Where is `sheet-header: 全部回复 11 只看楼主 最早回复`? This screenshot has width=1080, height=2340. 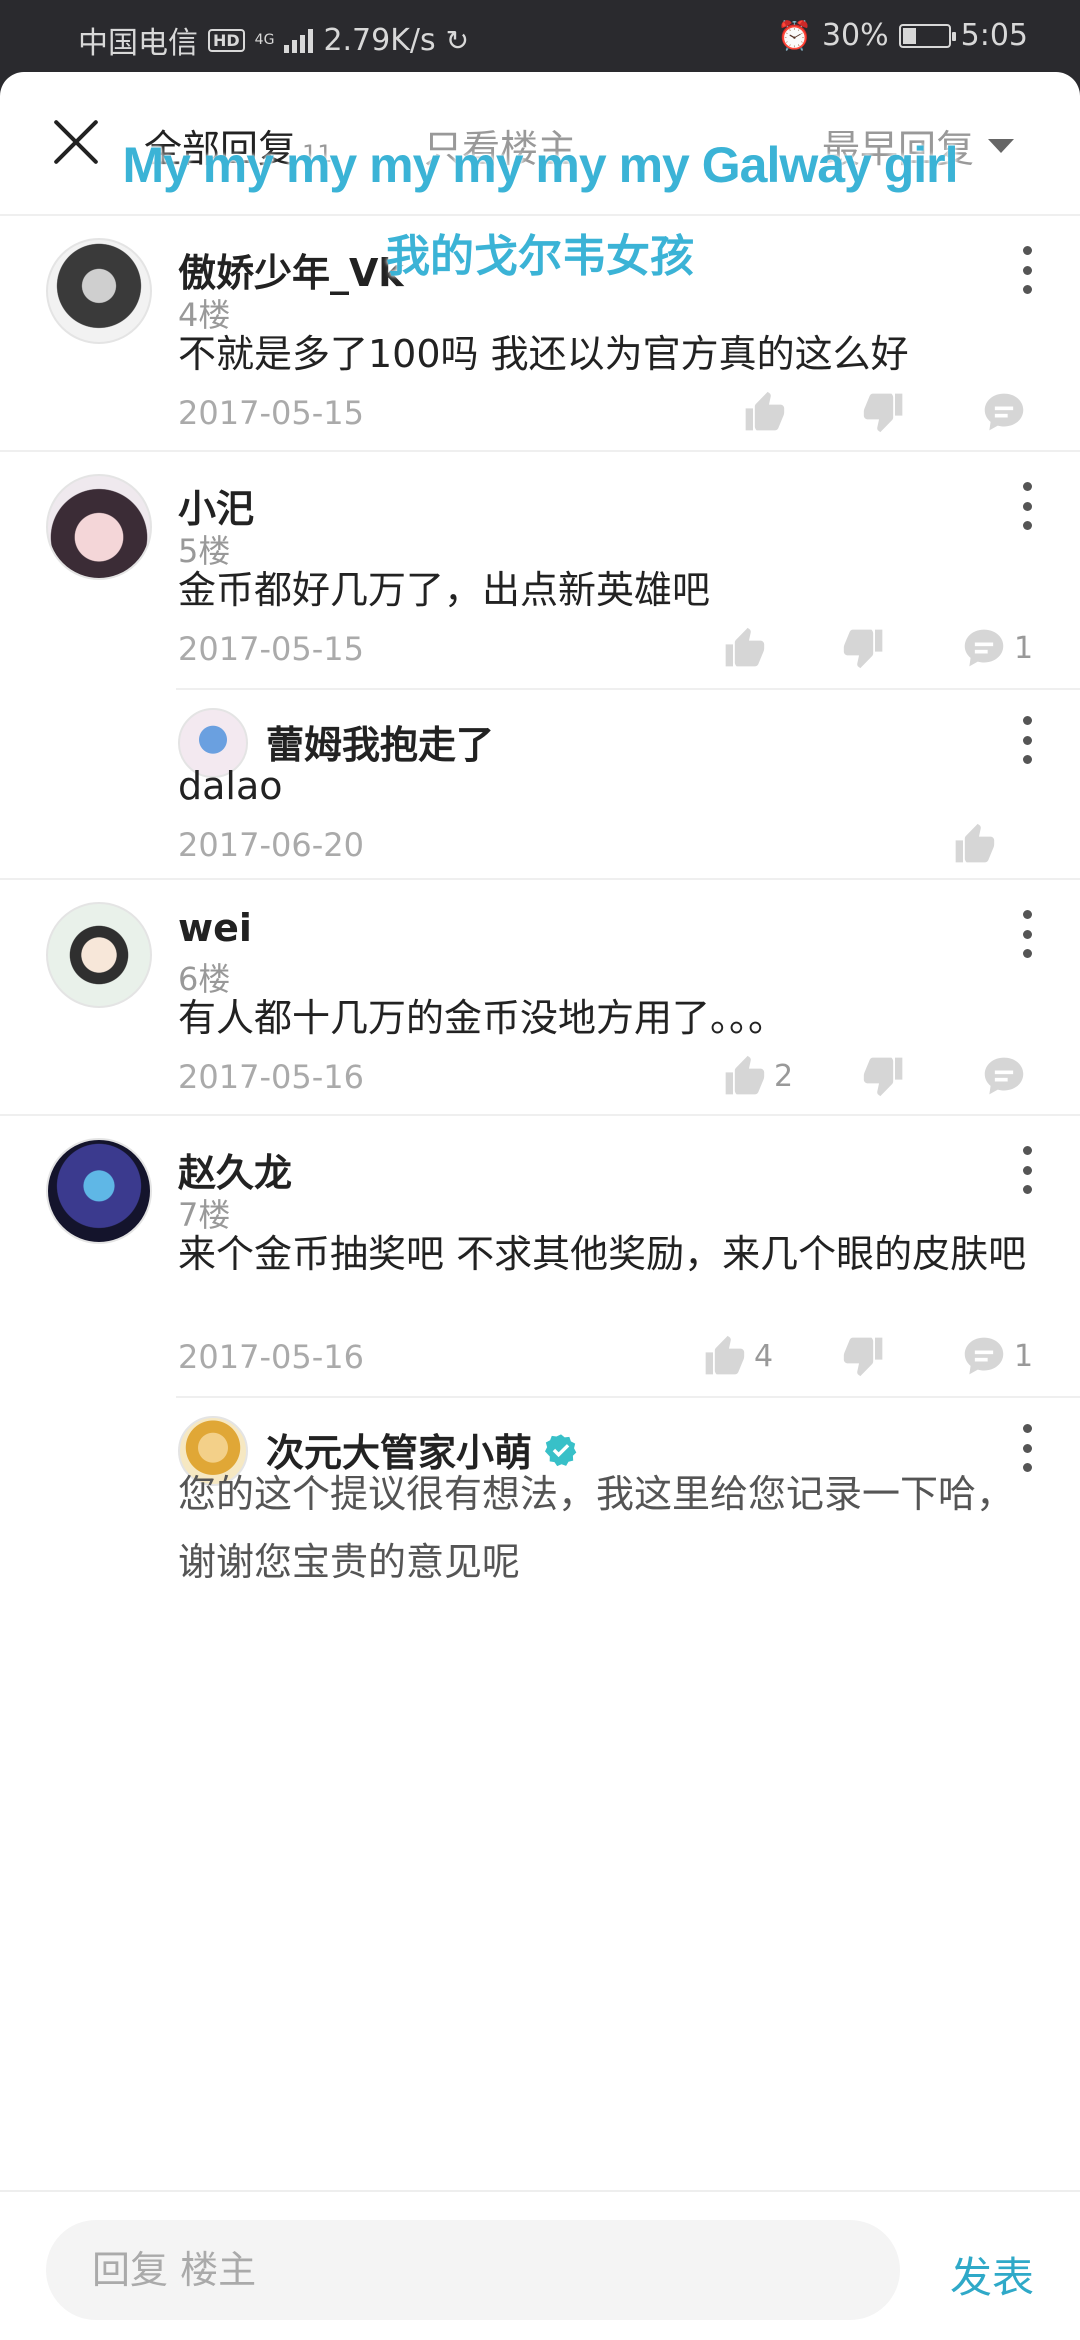
sheet-header: 全部回复 11 只看楼主 最早回复 is located at coordinates (540, 144).